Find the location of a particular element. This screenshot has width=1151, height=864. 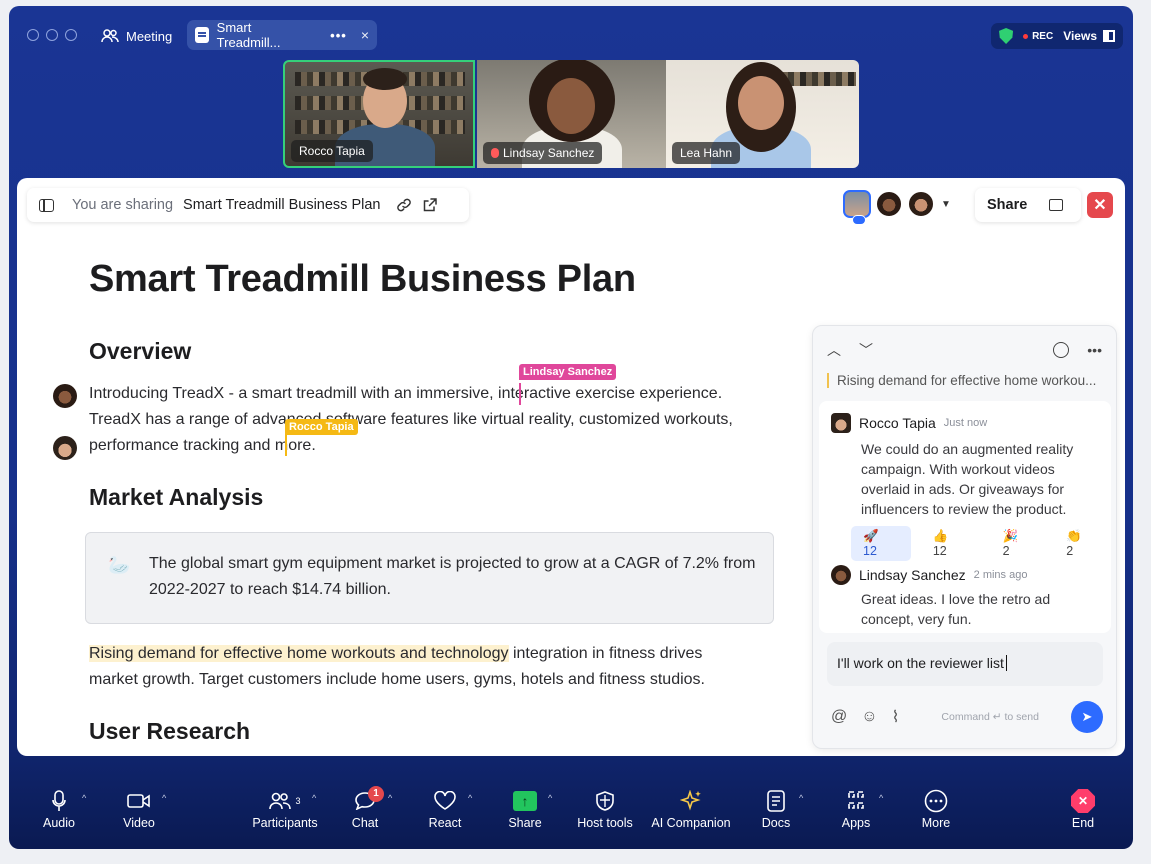

share-screen-button: ↑ ^ Share is located at coordinates (525, 808).